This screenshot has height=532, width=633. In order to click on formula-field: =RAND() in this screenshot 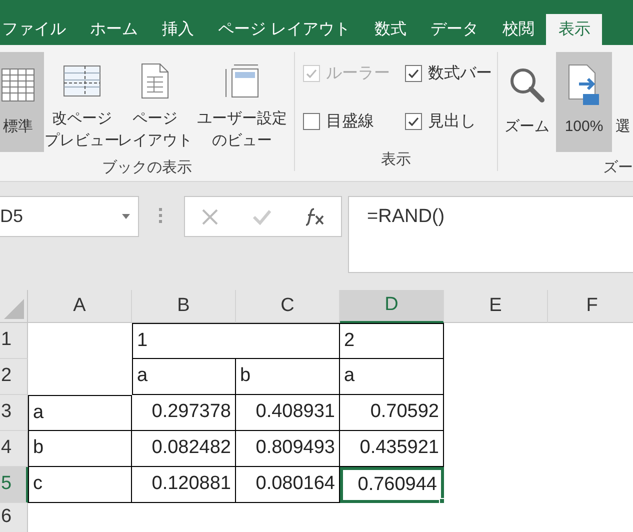, I will do `click(490, 234)`.